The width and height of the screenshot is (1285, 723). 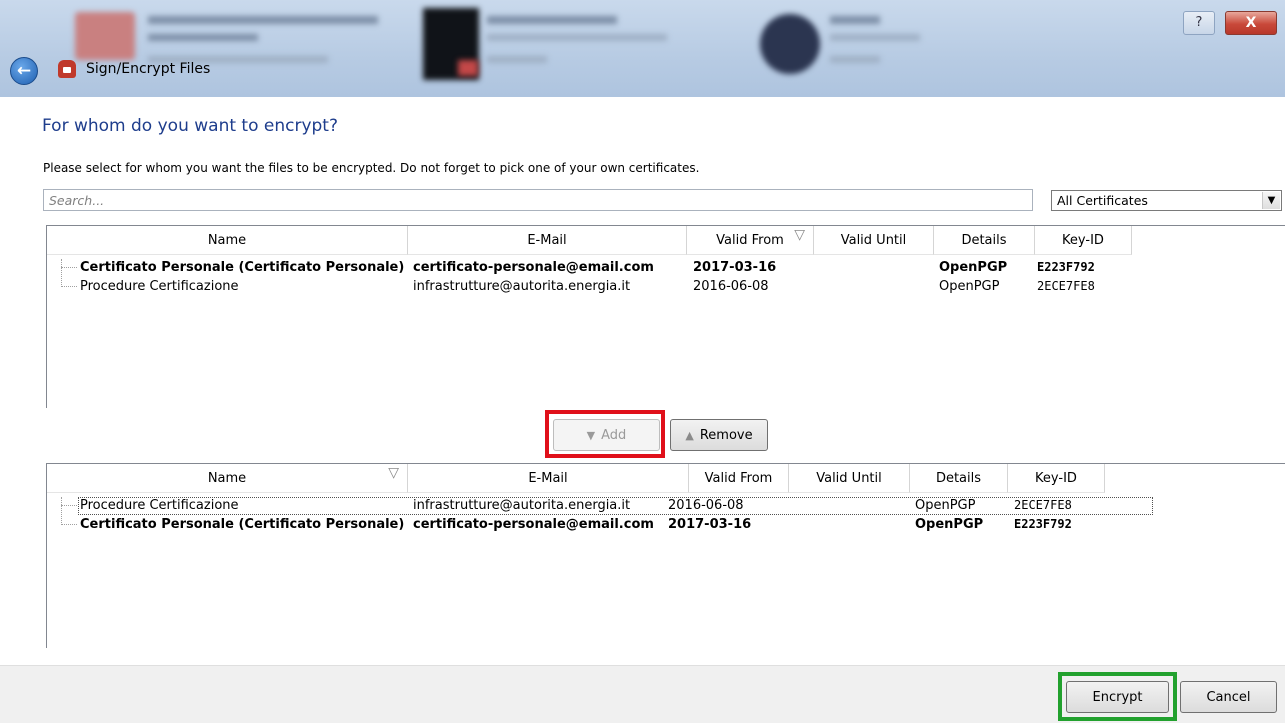 What do you see at coordinates (190, 126) in the screenshot?
I see `page-heading: For whom do you want to encrypt?` at bounding box center [190, 126].